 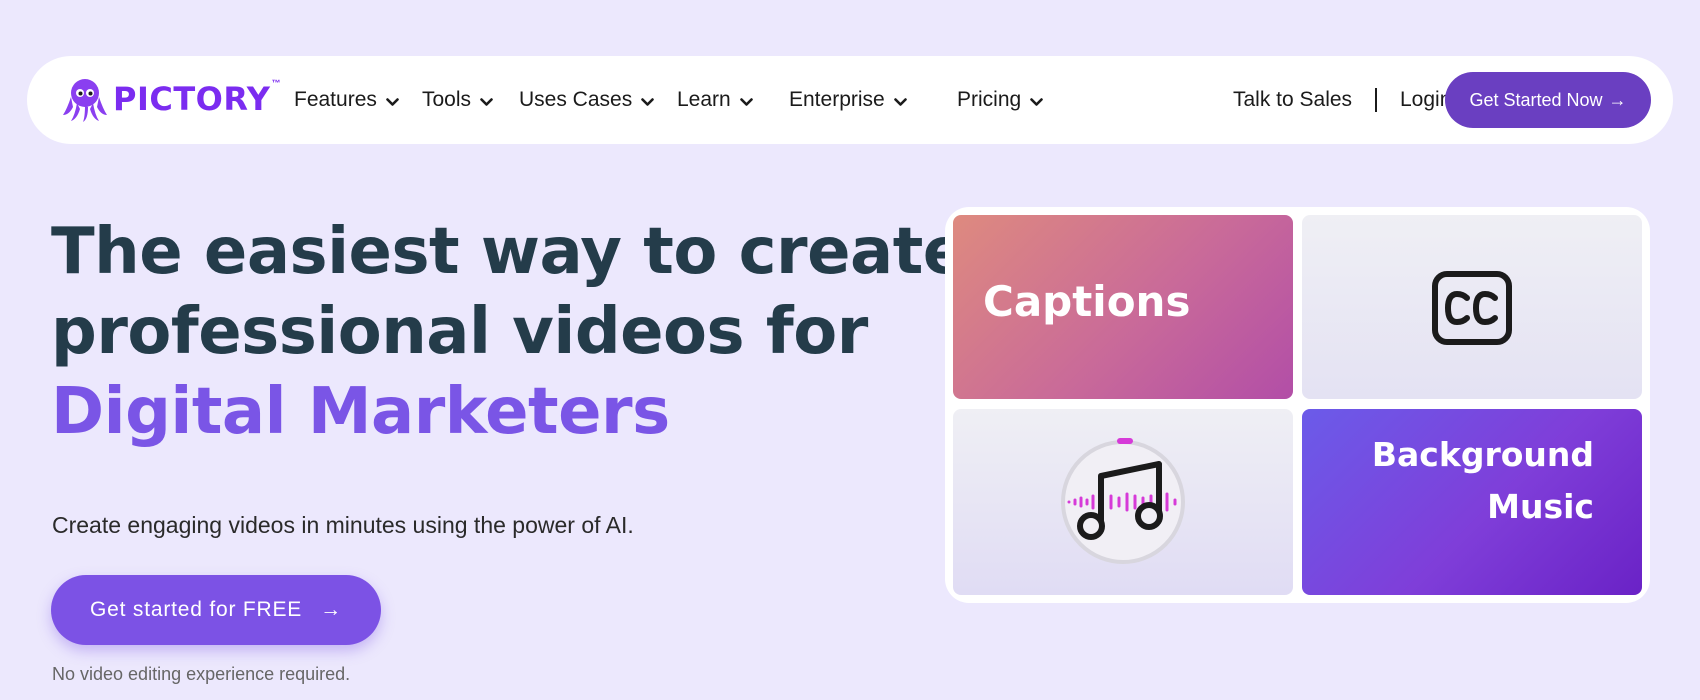 I want to click on login-link: Login, so click(x=1425, y=100).